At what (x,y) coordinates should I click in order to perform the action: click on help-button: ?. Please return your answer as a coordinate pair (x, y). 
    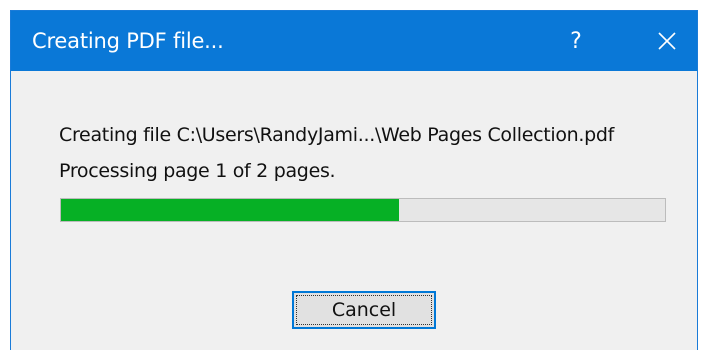
    Looking at the image, I should click on (576, 41).